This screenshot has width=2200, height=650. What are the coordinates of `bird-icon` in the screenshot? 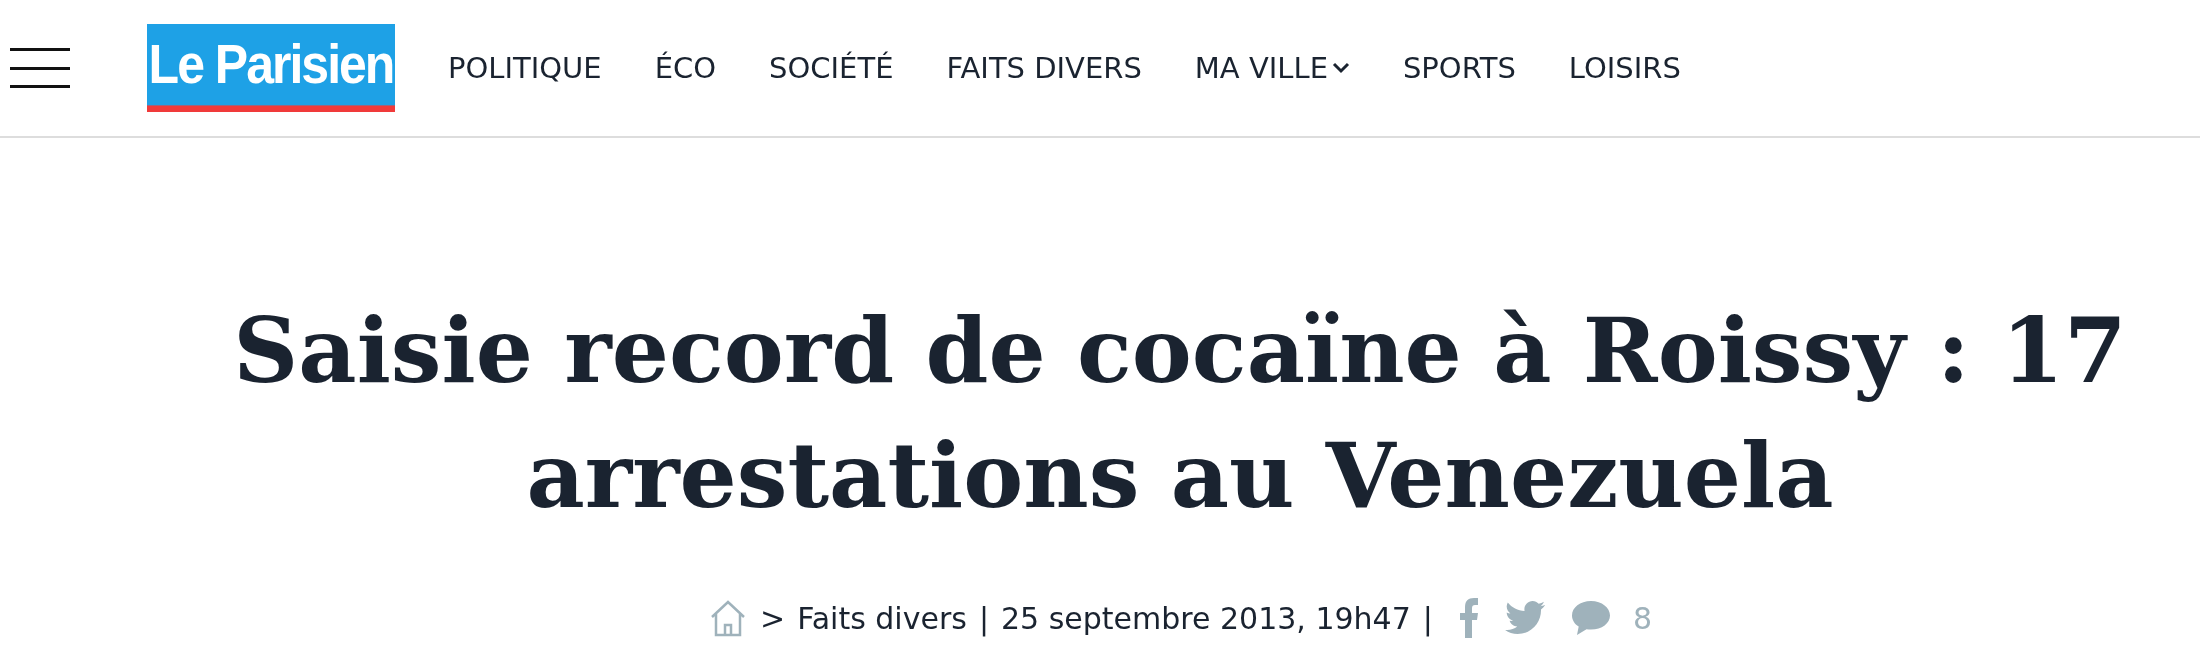 It's located at (1524, 618).